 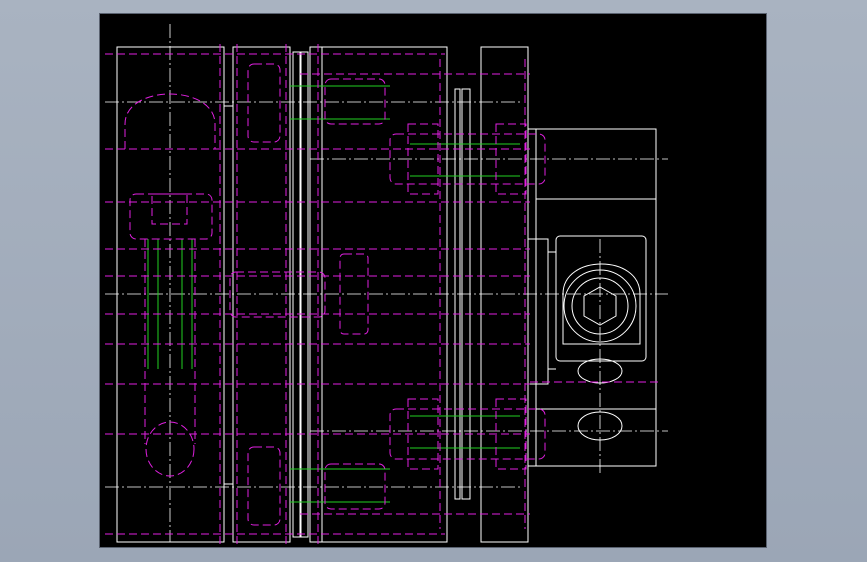 I want to click on right-clamp-housing, so click(x=592, y=297).